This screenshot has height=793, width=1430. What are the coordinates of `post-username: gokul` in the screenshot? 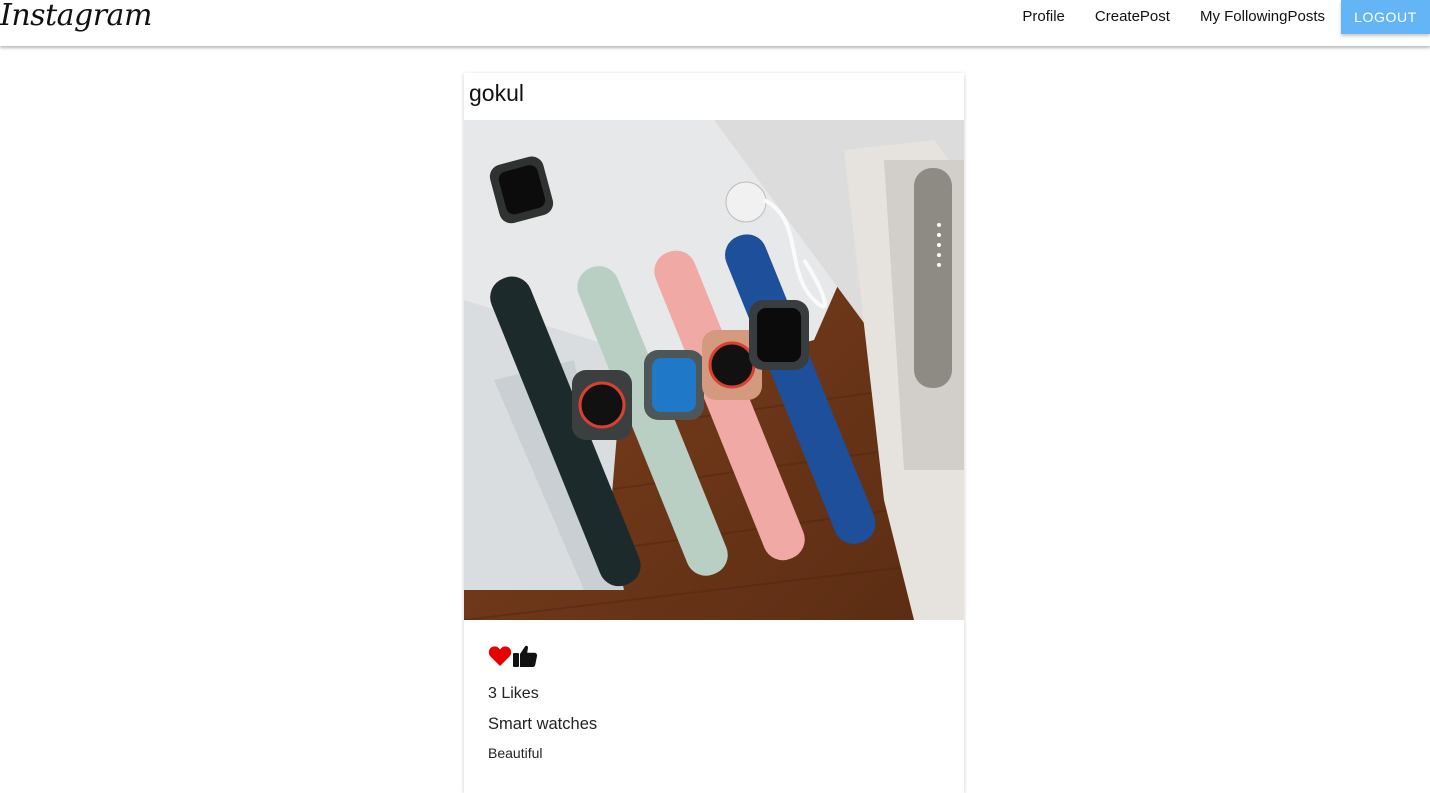 It's located at (496, 93).